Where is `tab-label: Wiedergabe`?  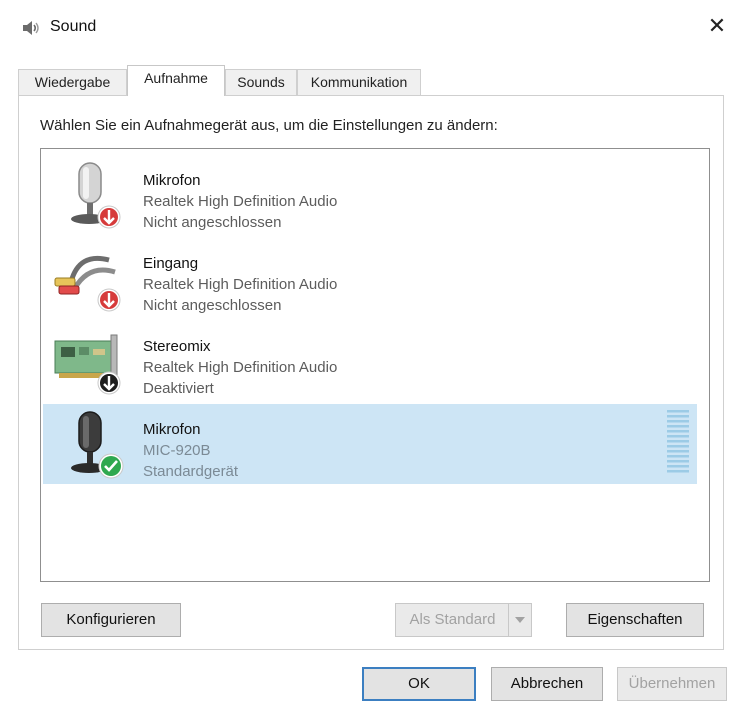 tab-label: Wiedergabe is located at coordinates (72, 82).